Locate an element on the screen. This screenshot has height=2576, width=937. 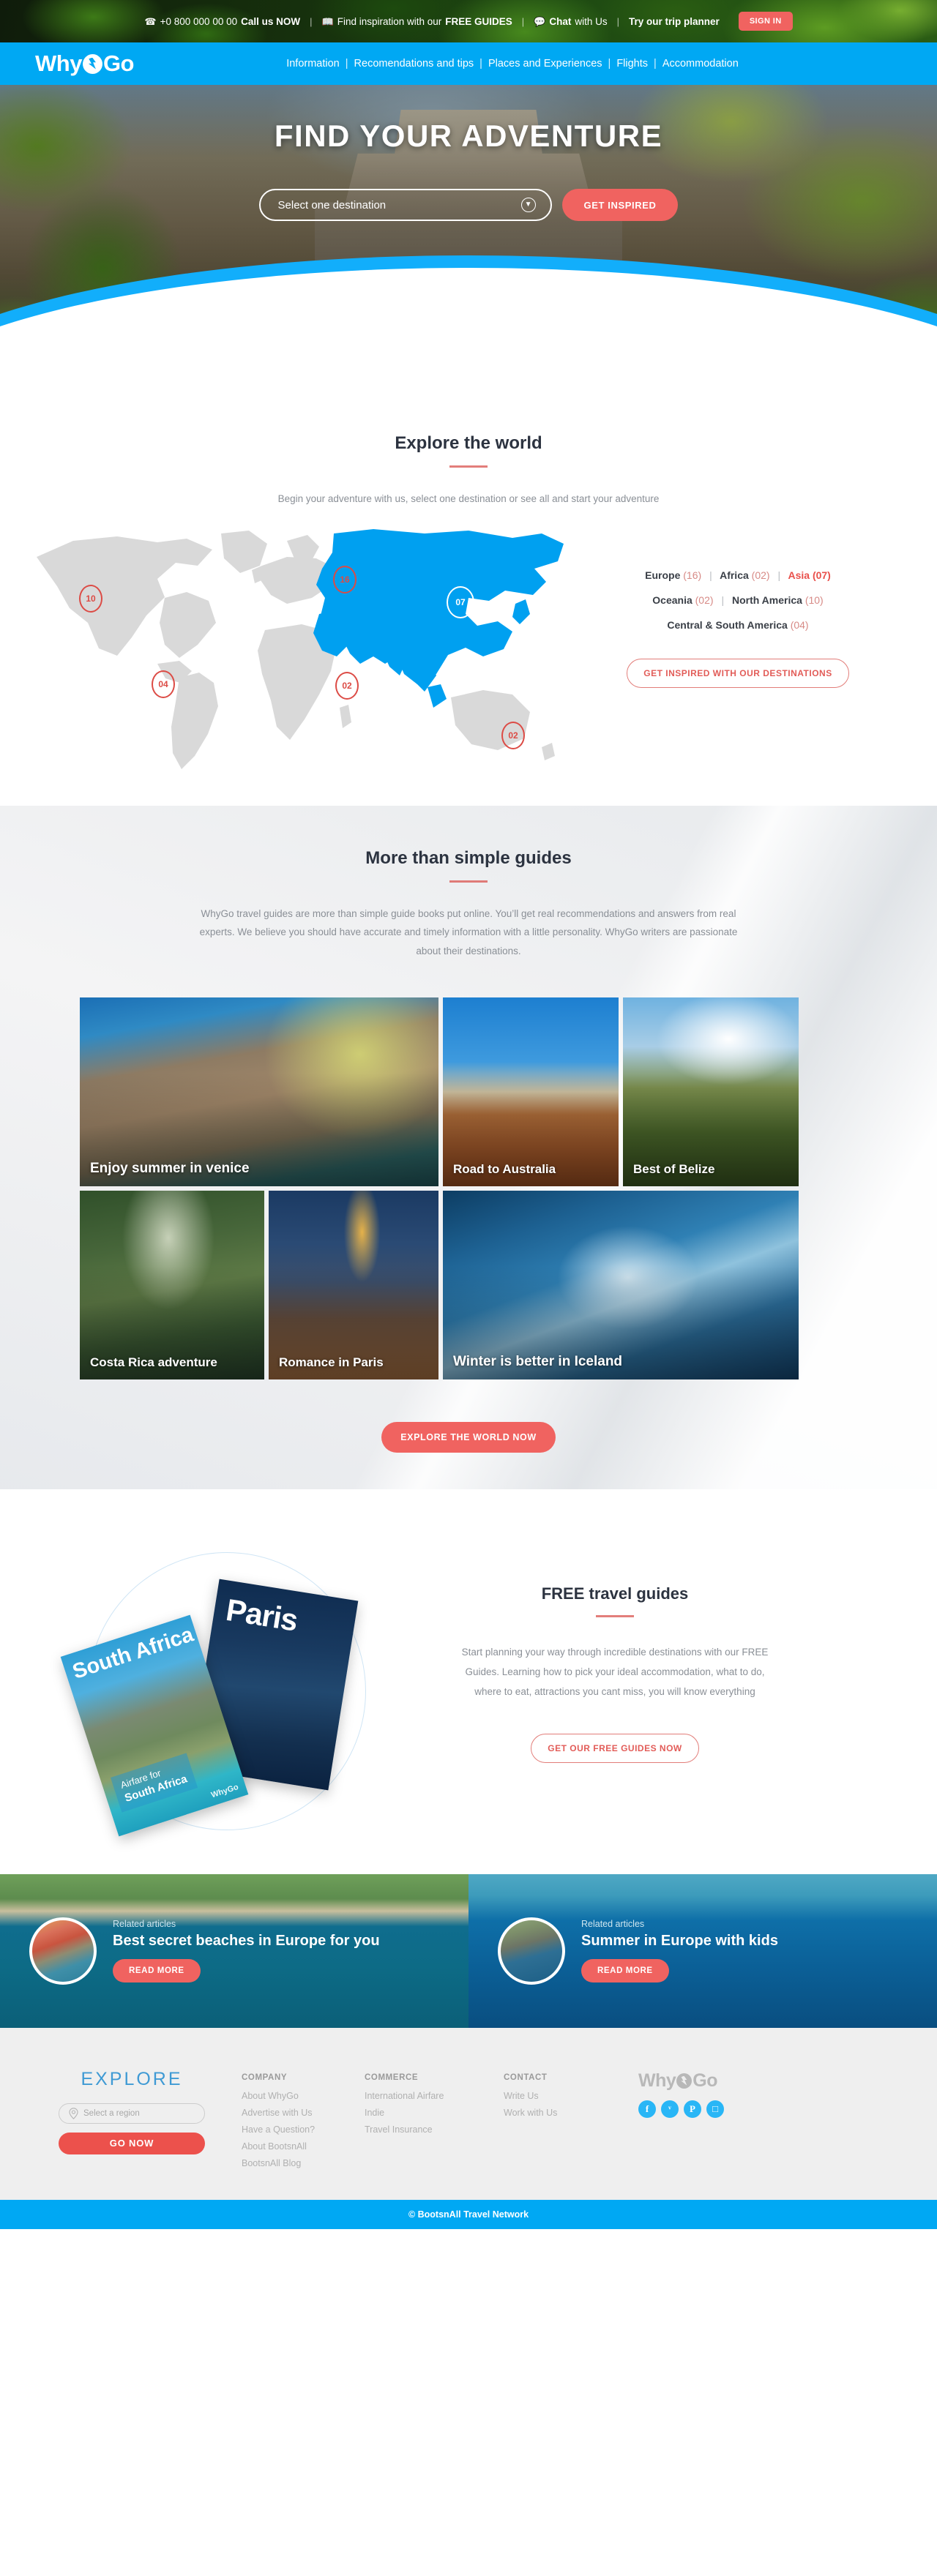
region-select-placeholder: Select a region is located at coordinates (111, 2113).